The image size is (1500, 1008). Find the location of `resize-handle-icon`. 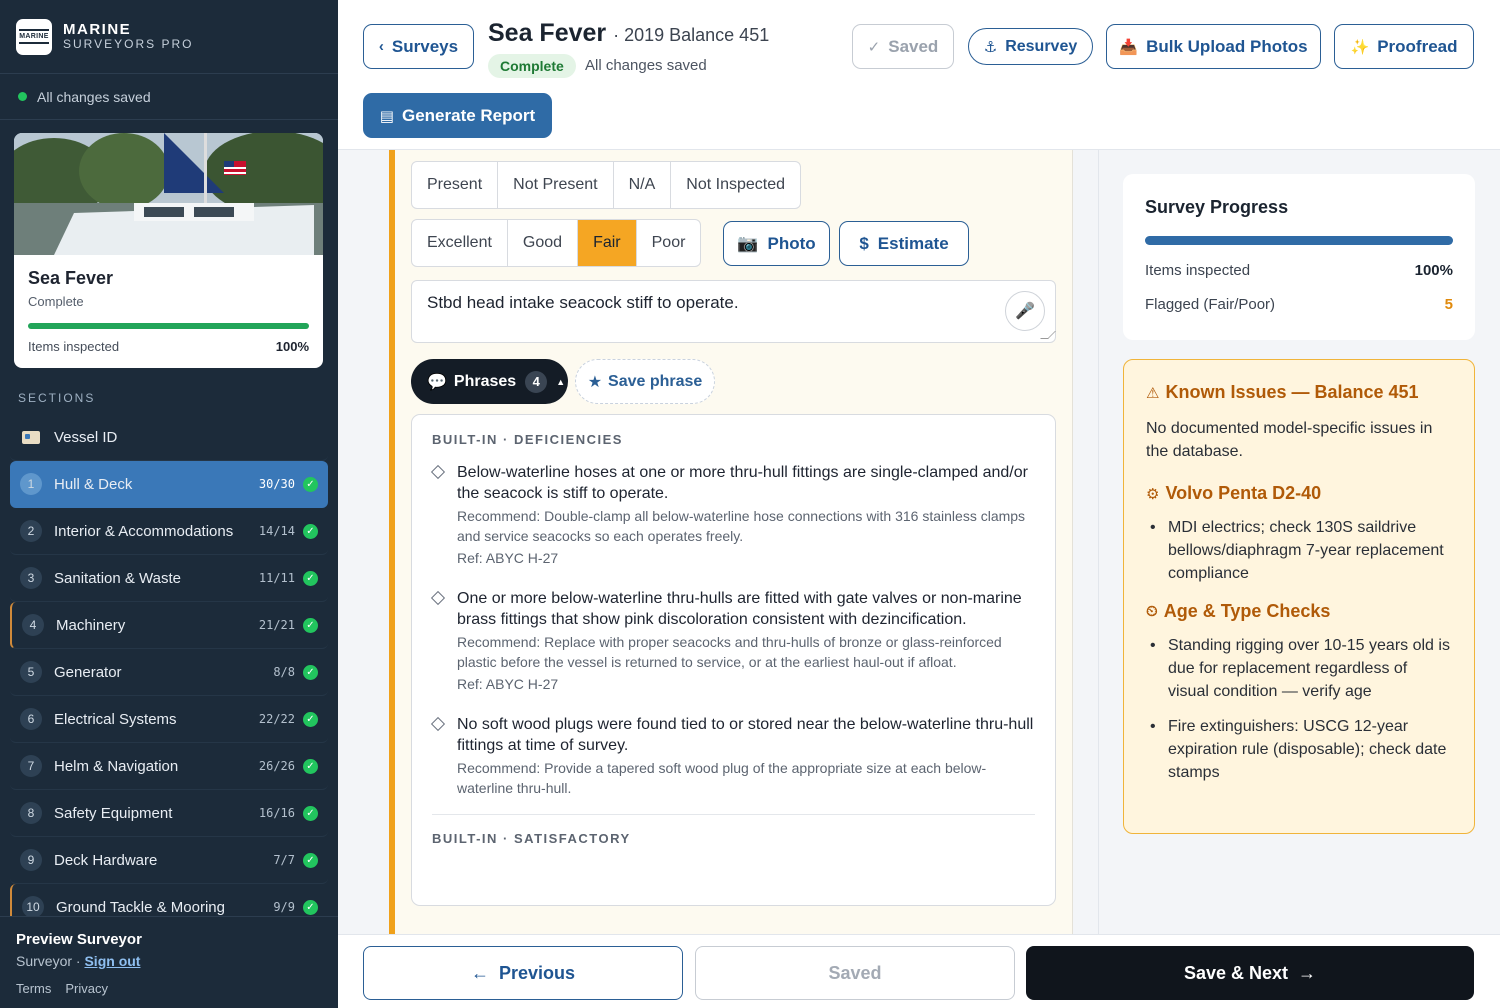

resize-handle-icon is located at coordinates (1048, 335).